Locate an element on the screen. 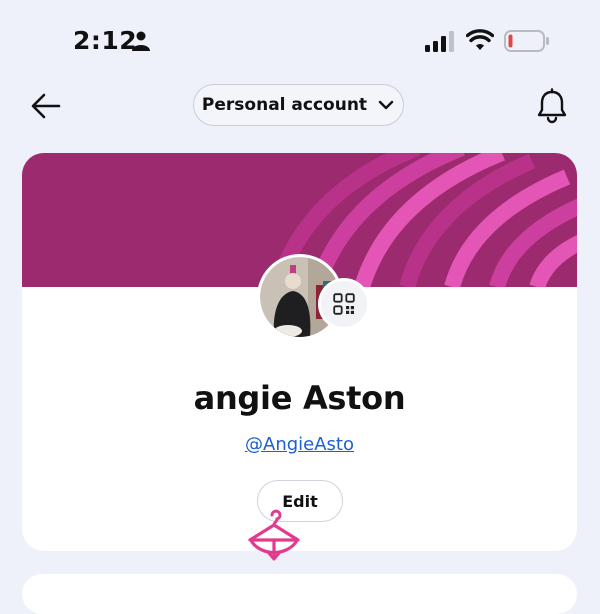 This screenshot has height=614, width=600. status-bar: 2:12 is located at coordinates (300, 41).